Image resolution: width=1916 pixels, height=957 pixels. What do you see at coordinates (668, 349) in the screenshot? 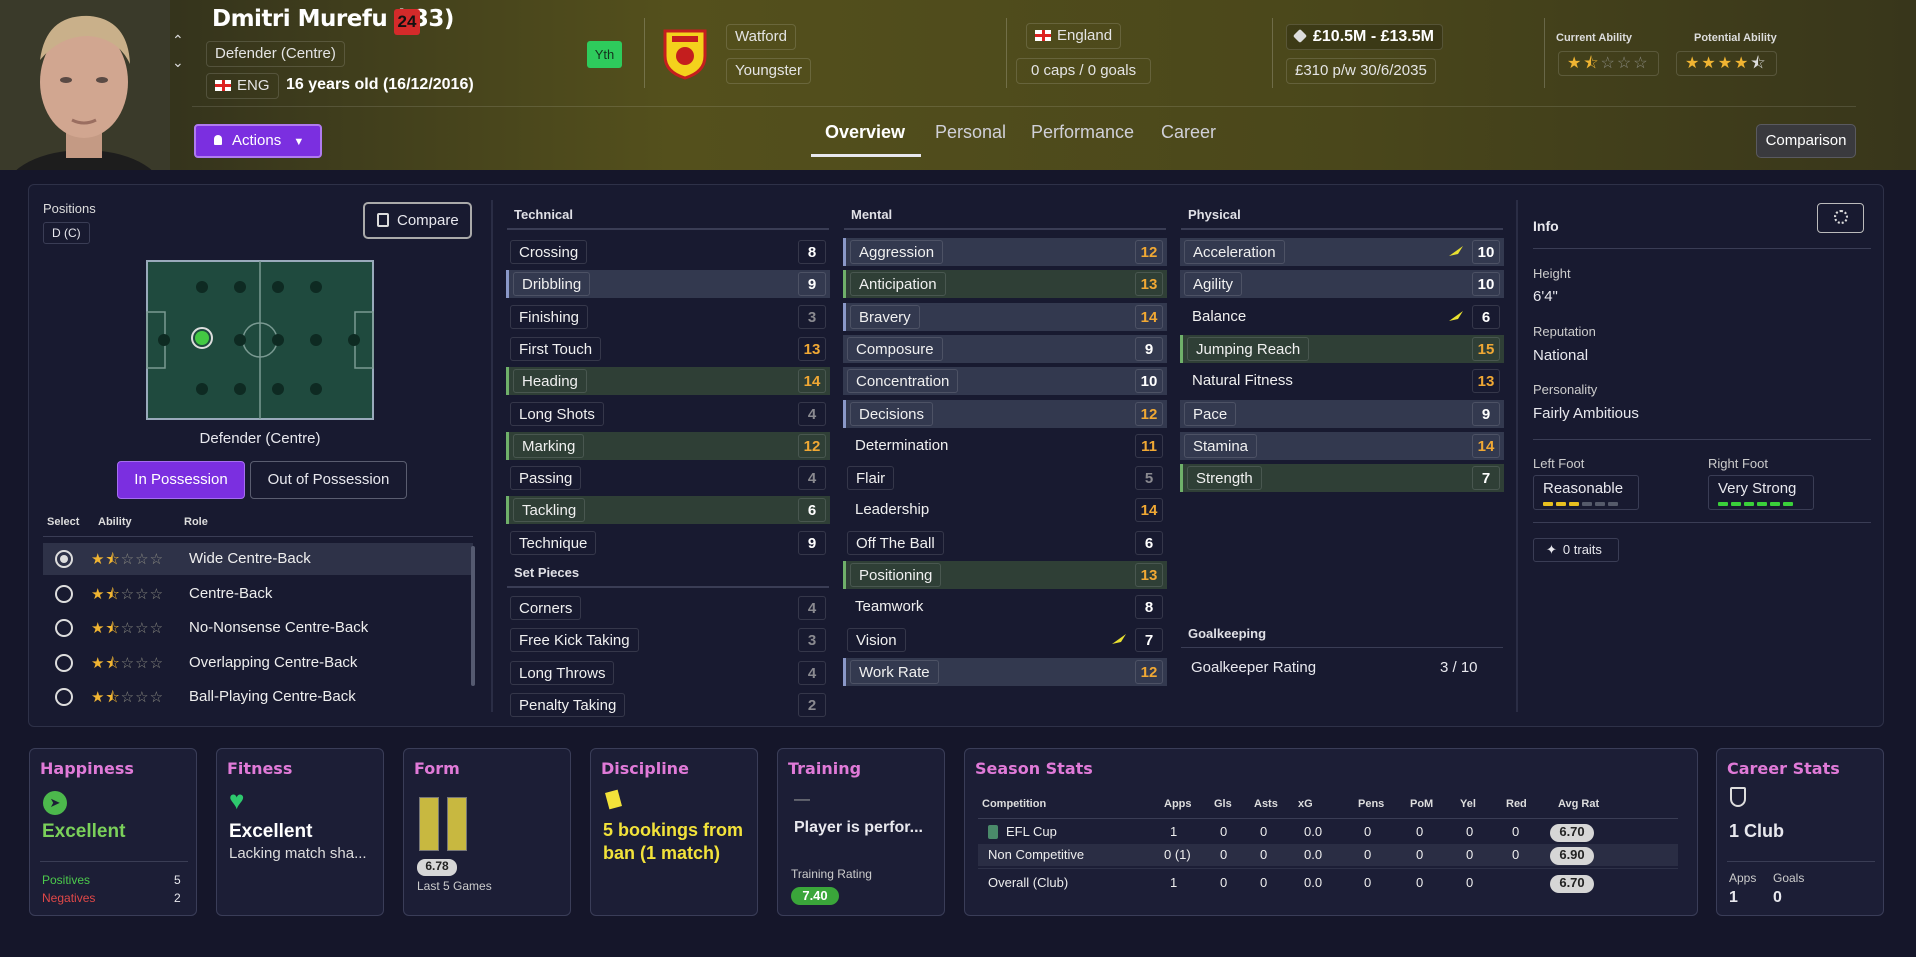
I see `technical-attribute-row: First Touch 13` at bounding box center [668, 349].